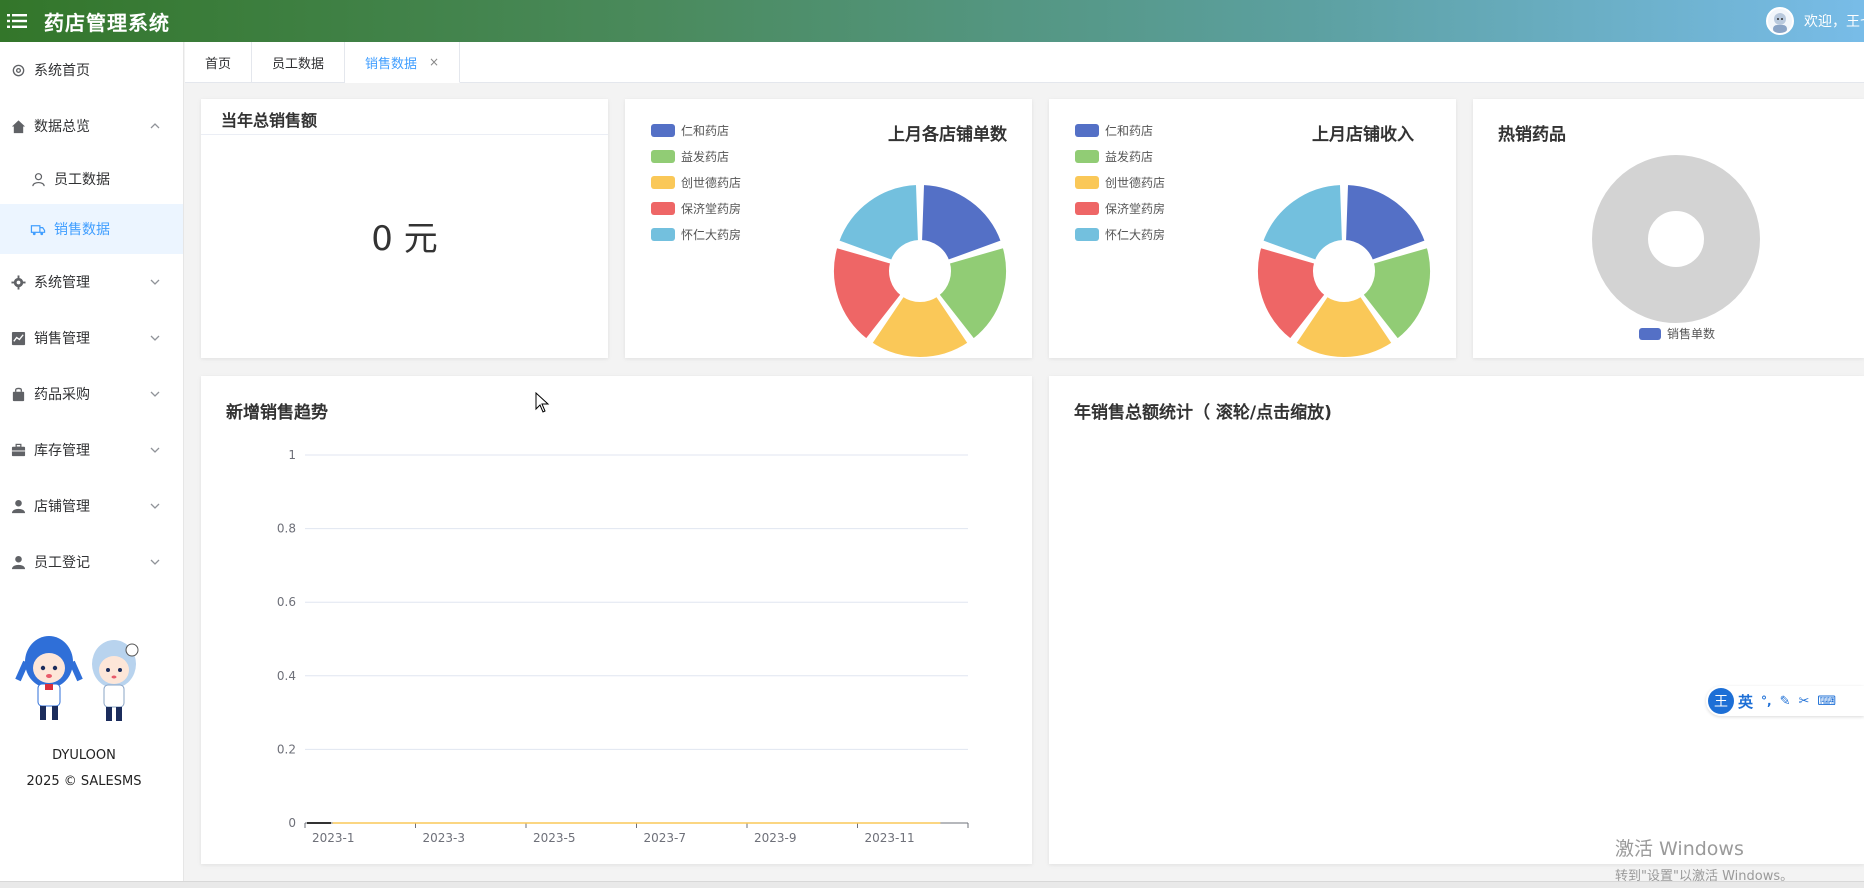 This screenshot has width=1864, height=888. I want to click on sidebar-item-label: 数据总览, so click(62, 127).